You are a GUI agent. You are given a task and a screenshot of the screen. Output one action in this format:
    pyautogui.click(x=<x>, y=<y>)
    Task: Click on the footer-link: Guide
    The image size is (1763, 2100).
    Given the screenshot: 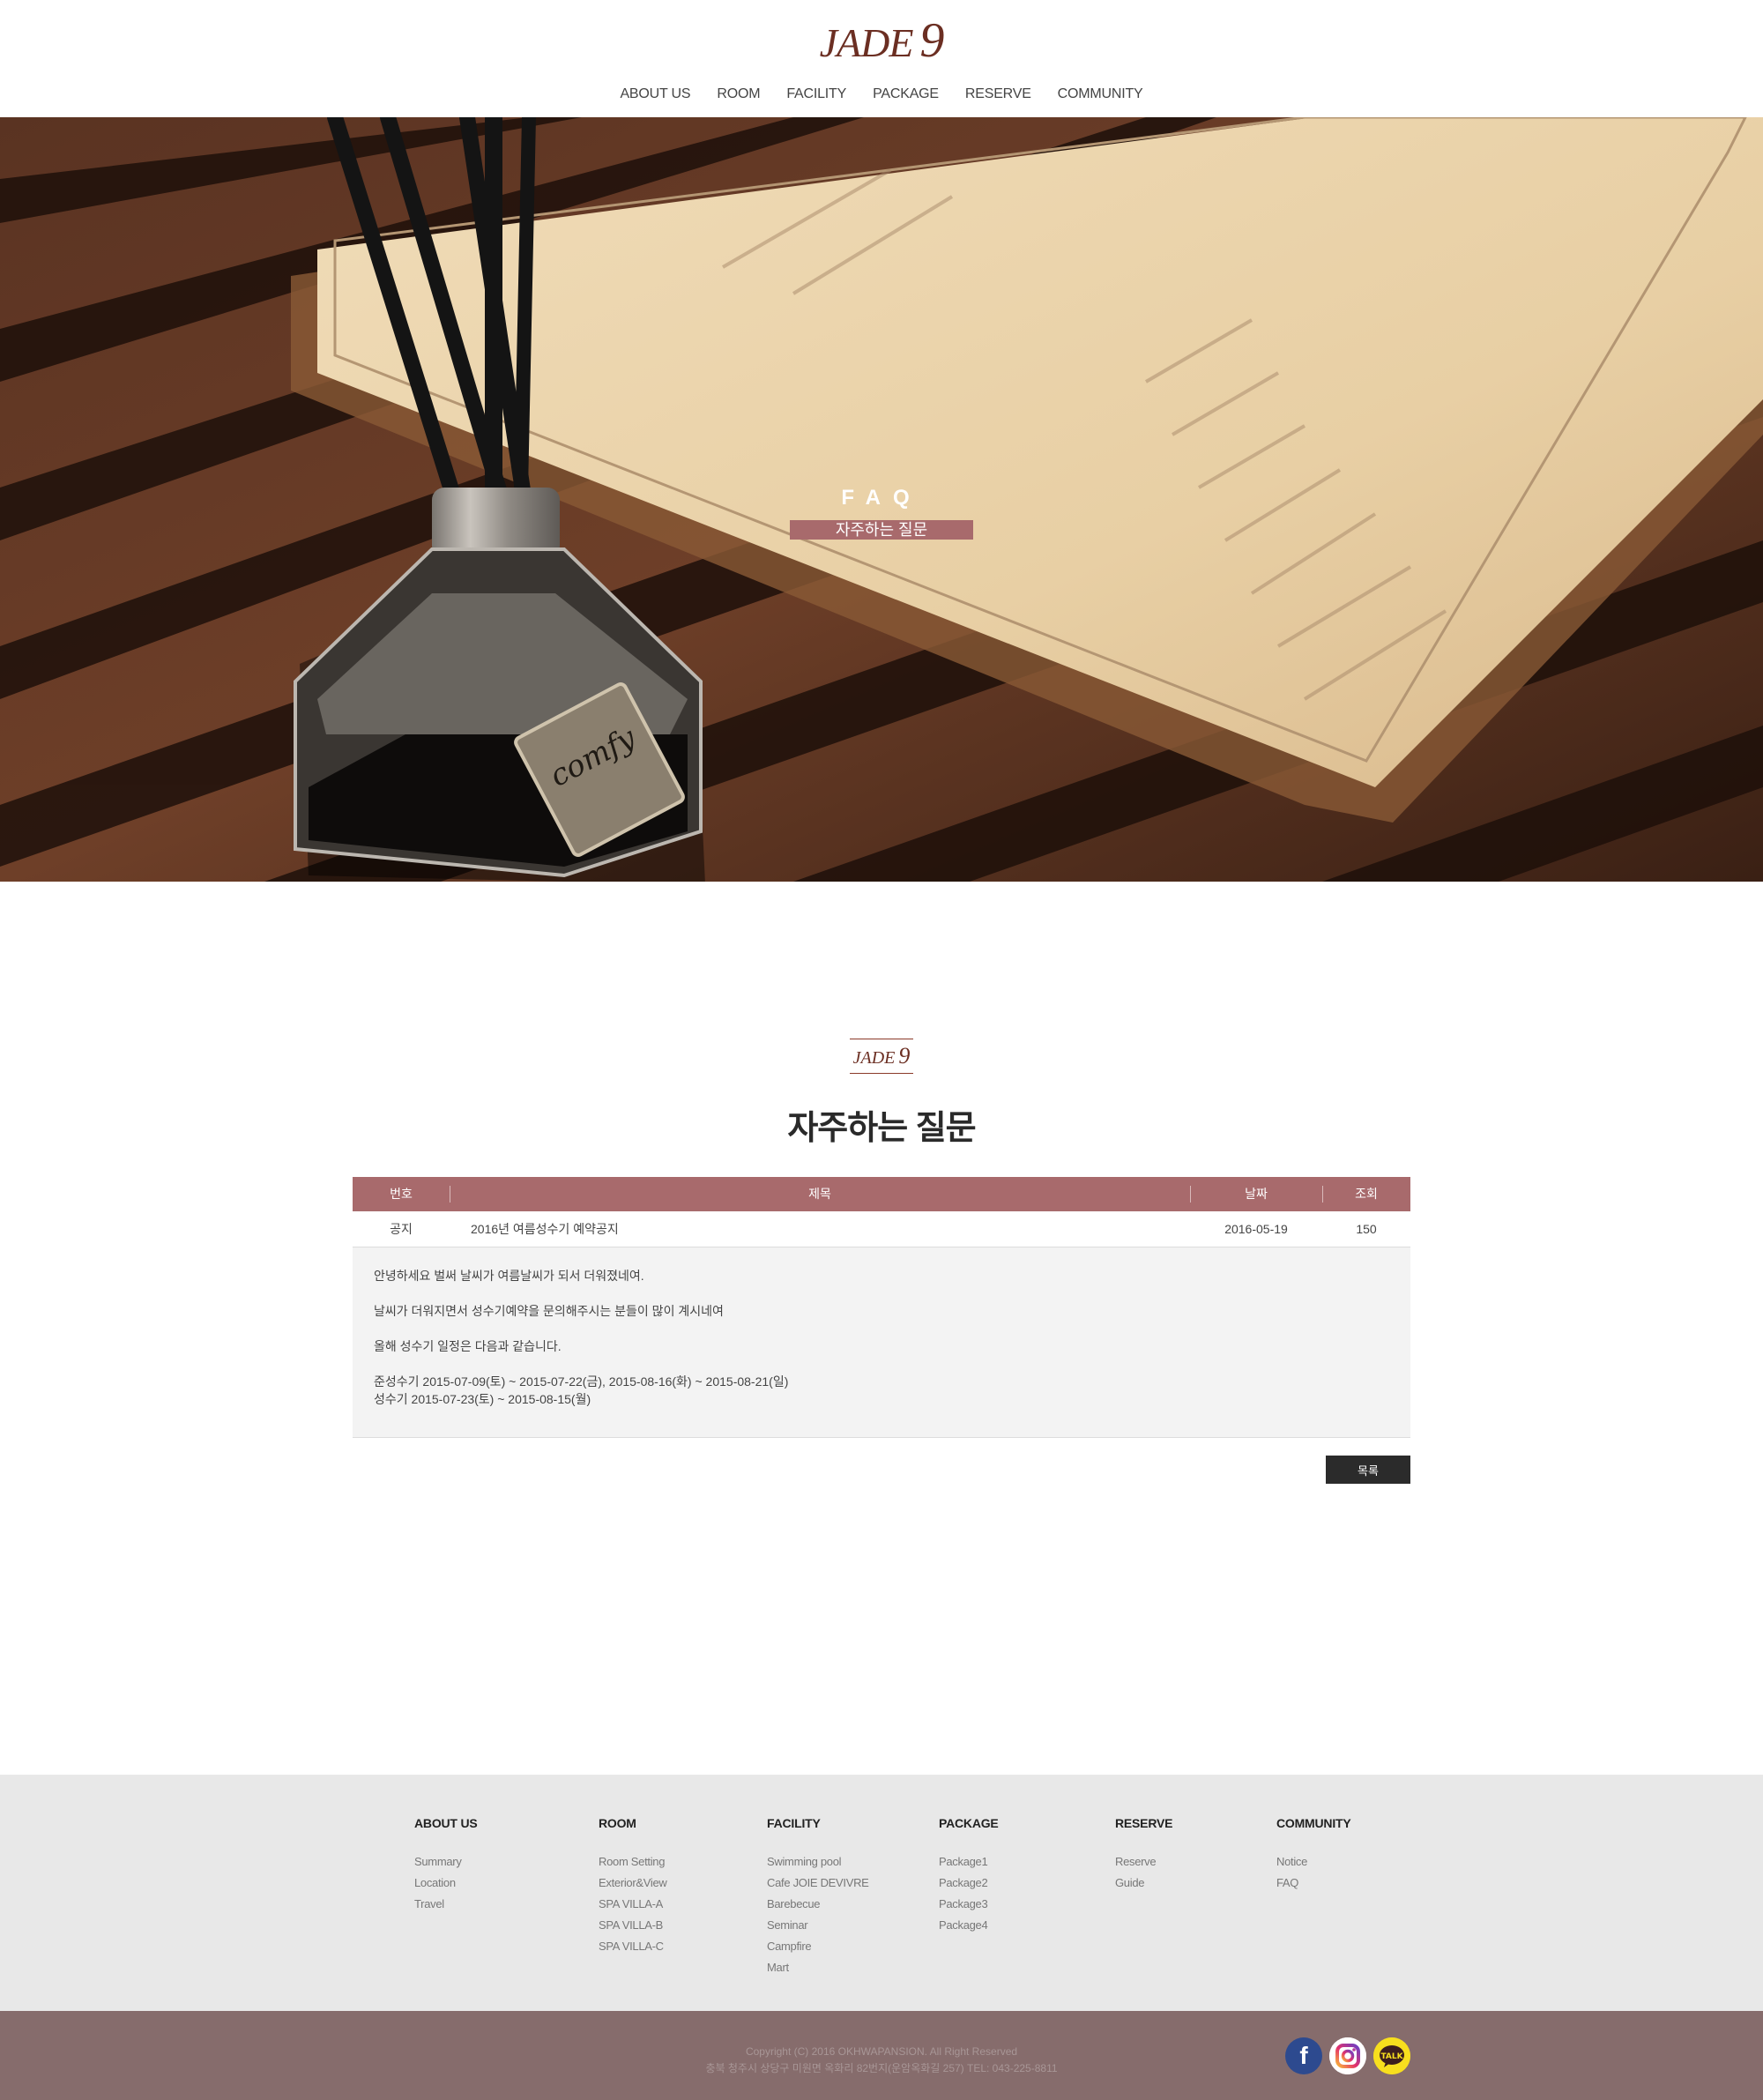 What is the action you would take?
    pyautogui.click(x=1143, y=1883)
    